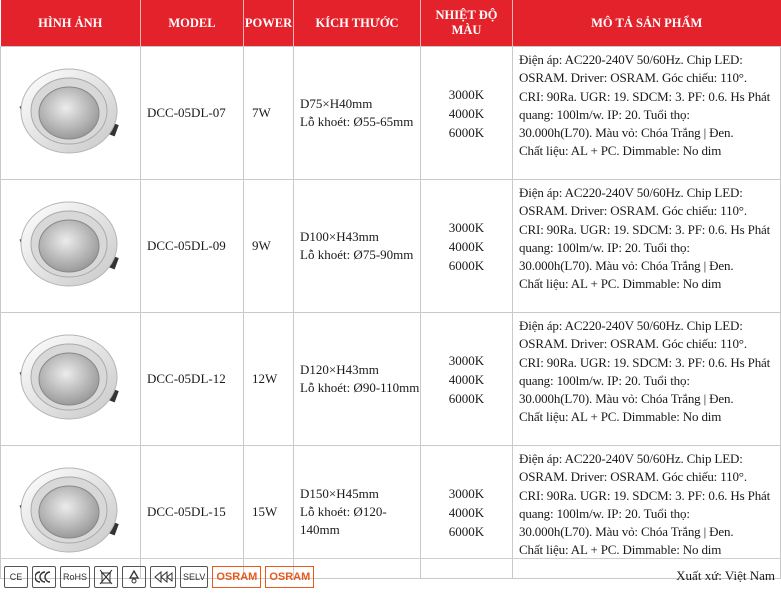 Image resolution: width=781 pixels, height=596 pixels. What do you see at coordinates (339, 369) in the screenshot?
I see `size-text: D120×H43mm` at bounding box center [339, 369].